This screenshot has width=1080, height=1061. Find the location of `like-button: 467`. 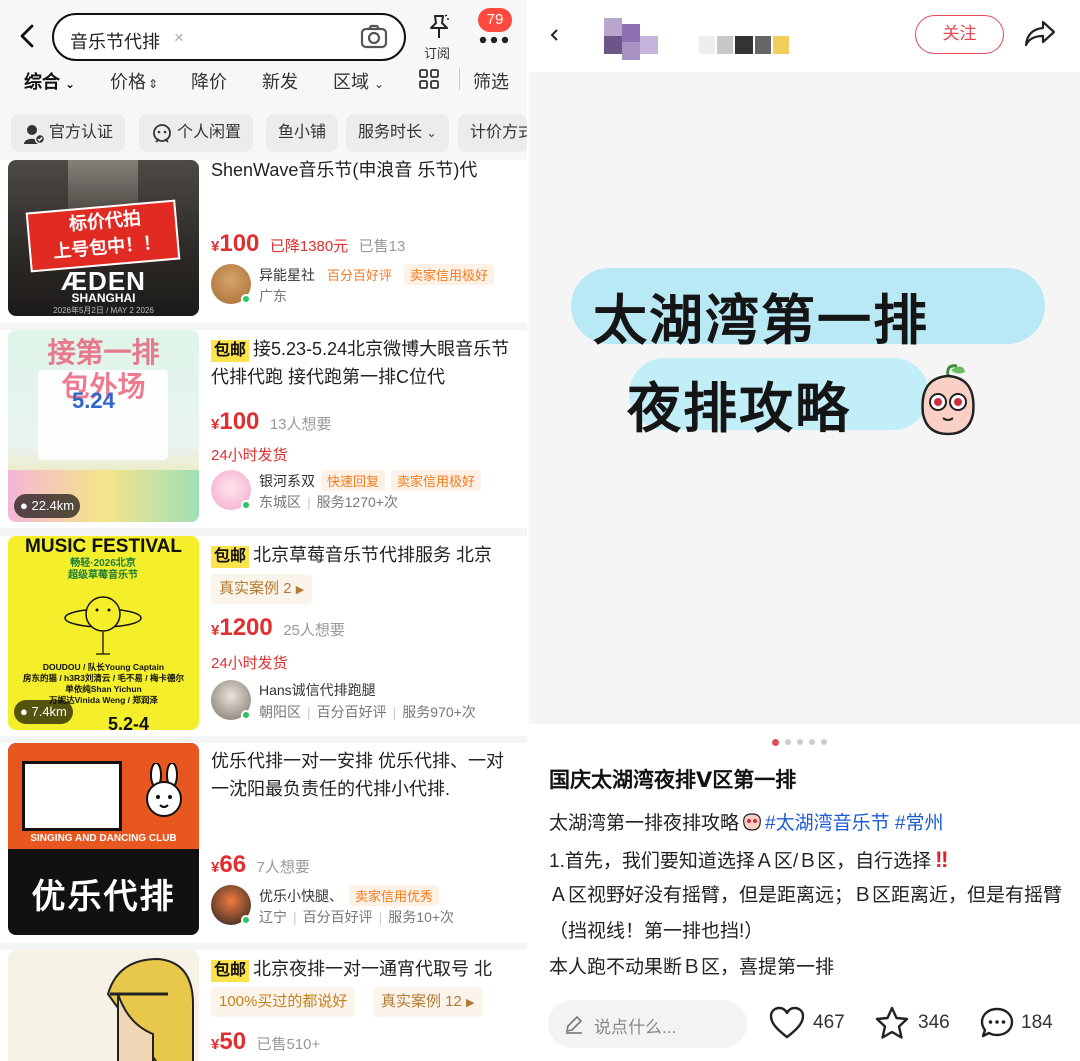

like-button: 467 is located at coordinates (814, 1024).